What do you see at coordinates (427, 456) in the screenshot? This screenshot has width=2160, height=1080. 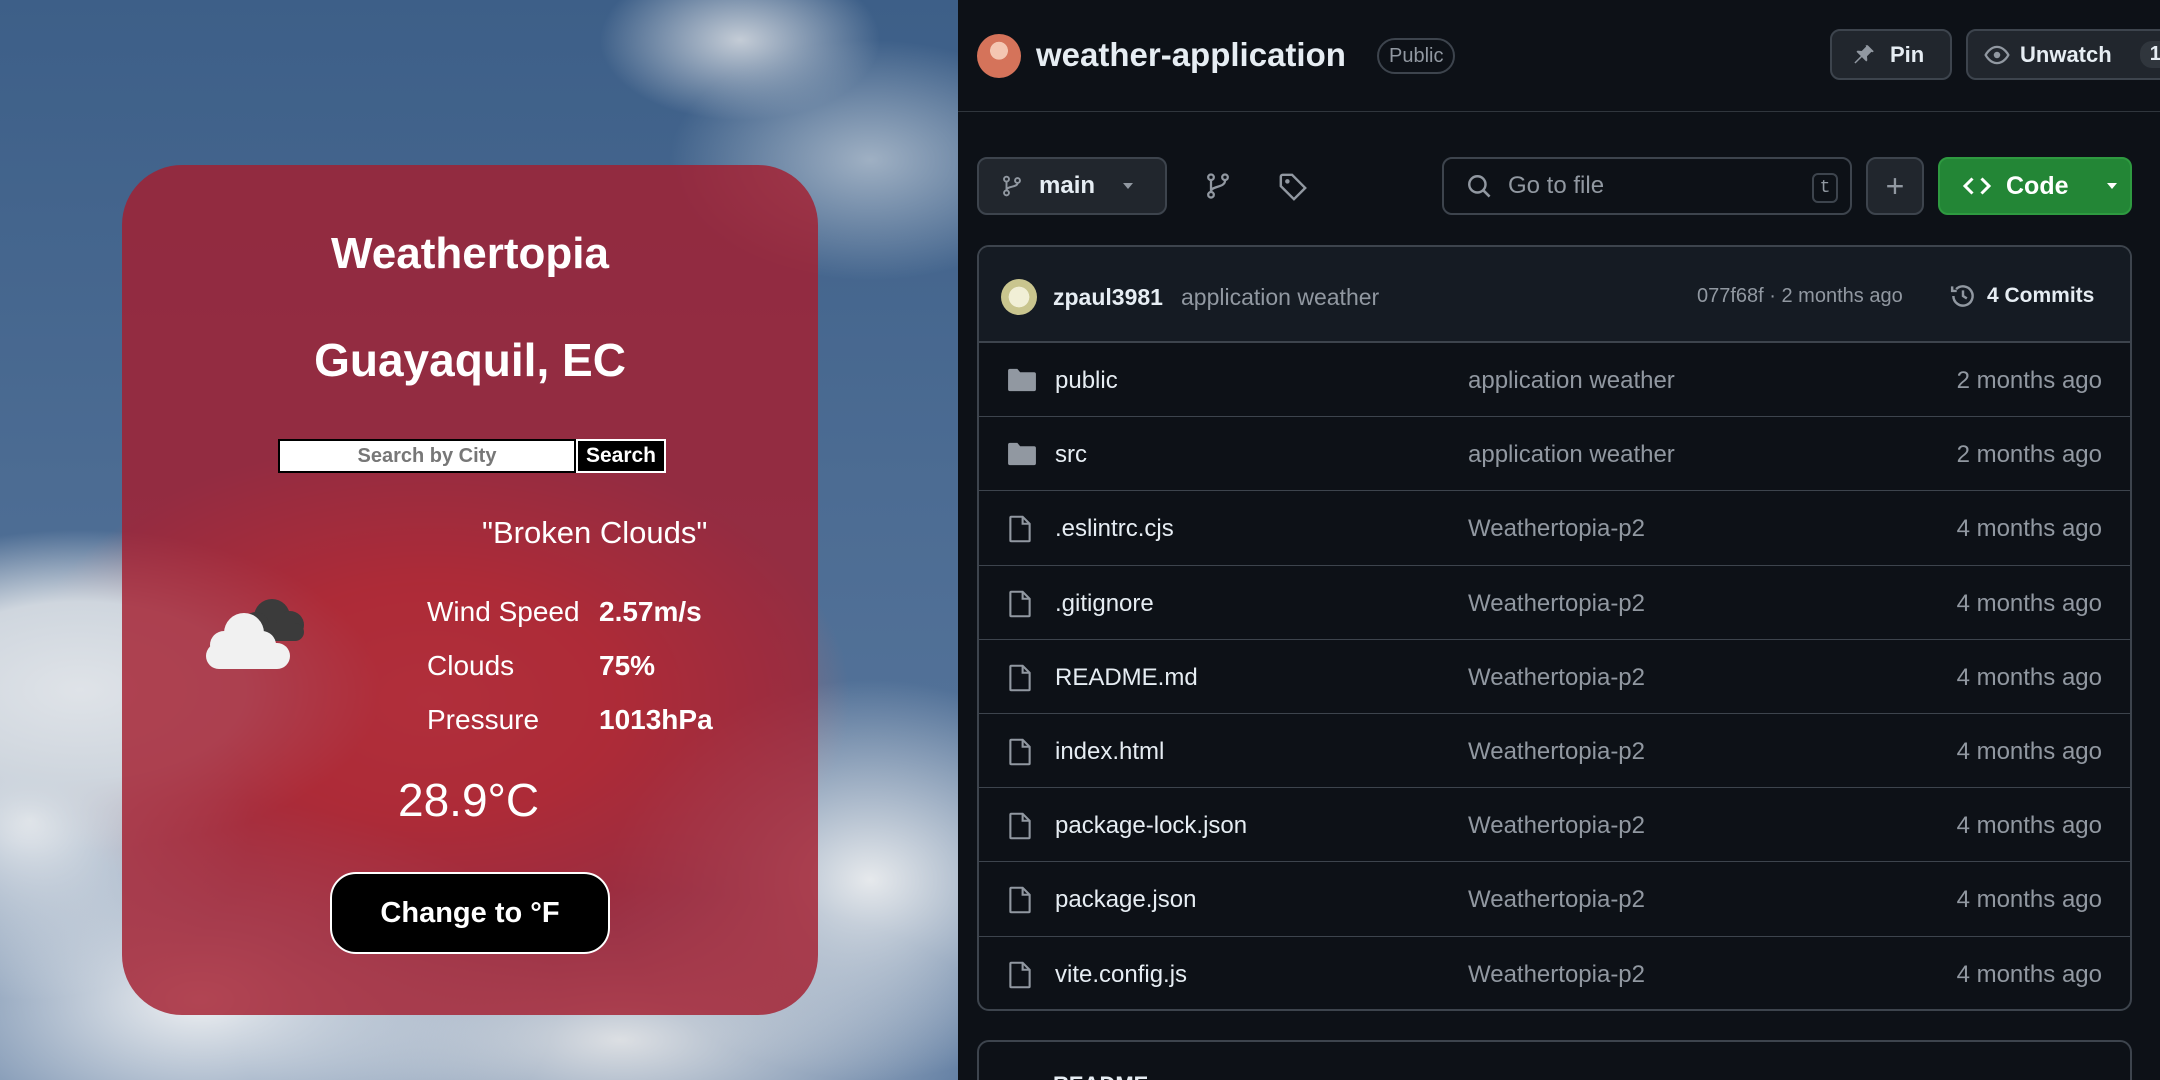 I see `city-search-input` at bounding box center [427, 456].